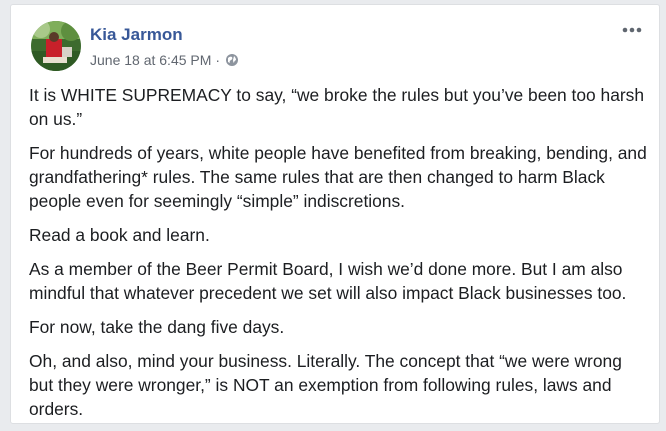 The height and width of the screenshot is (431, 666). What do you see at coordinates (632, 30) in the screenshot?
I see `more-options-icon` at bounding box center [632, 30].